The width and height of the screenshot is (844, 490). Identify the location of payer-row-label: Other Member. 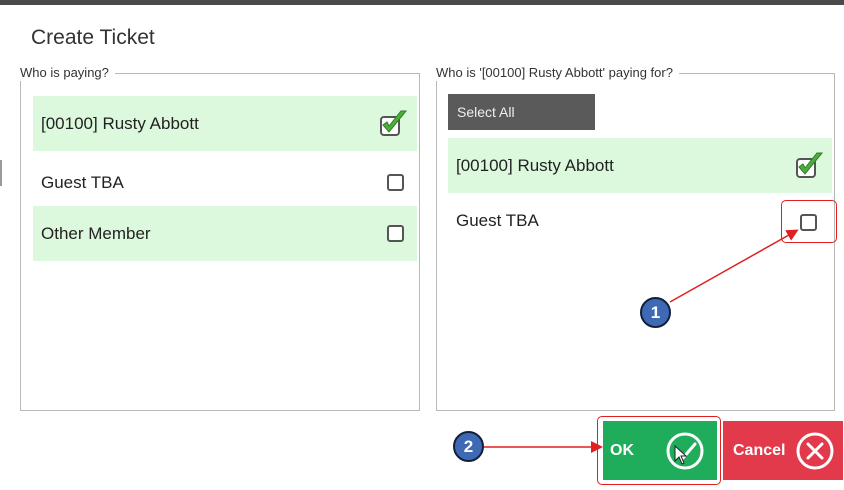
(96, 233).